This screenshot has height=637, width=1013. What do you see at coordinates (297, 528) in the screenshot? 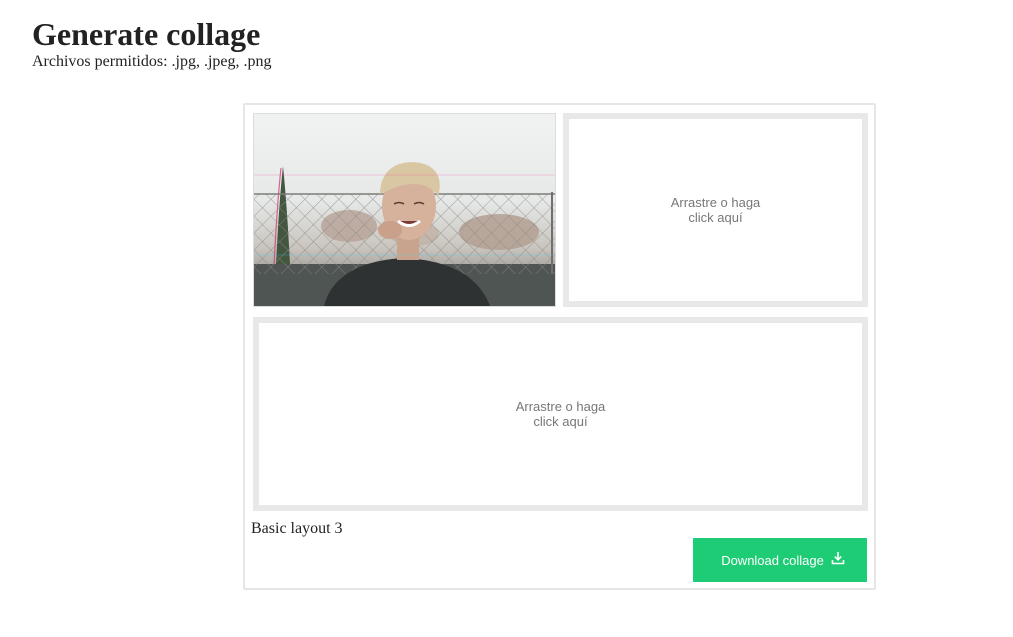
I see `layout-name: Basic layout 3` at bounding box center [297, 528].